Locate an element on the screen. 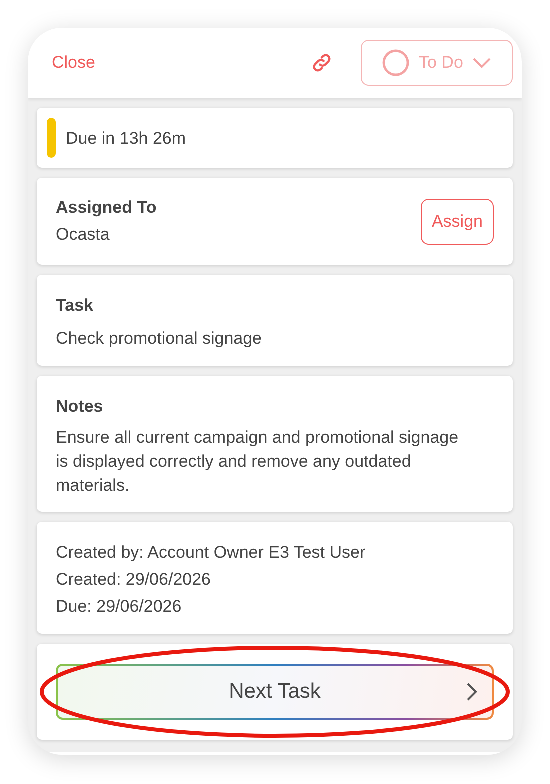 Image resolution: width=550 pixels, height=784 pixels. circle-icon is located at coordinates (396, 63).